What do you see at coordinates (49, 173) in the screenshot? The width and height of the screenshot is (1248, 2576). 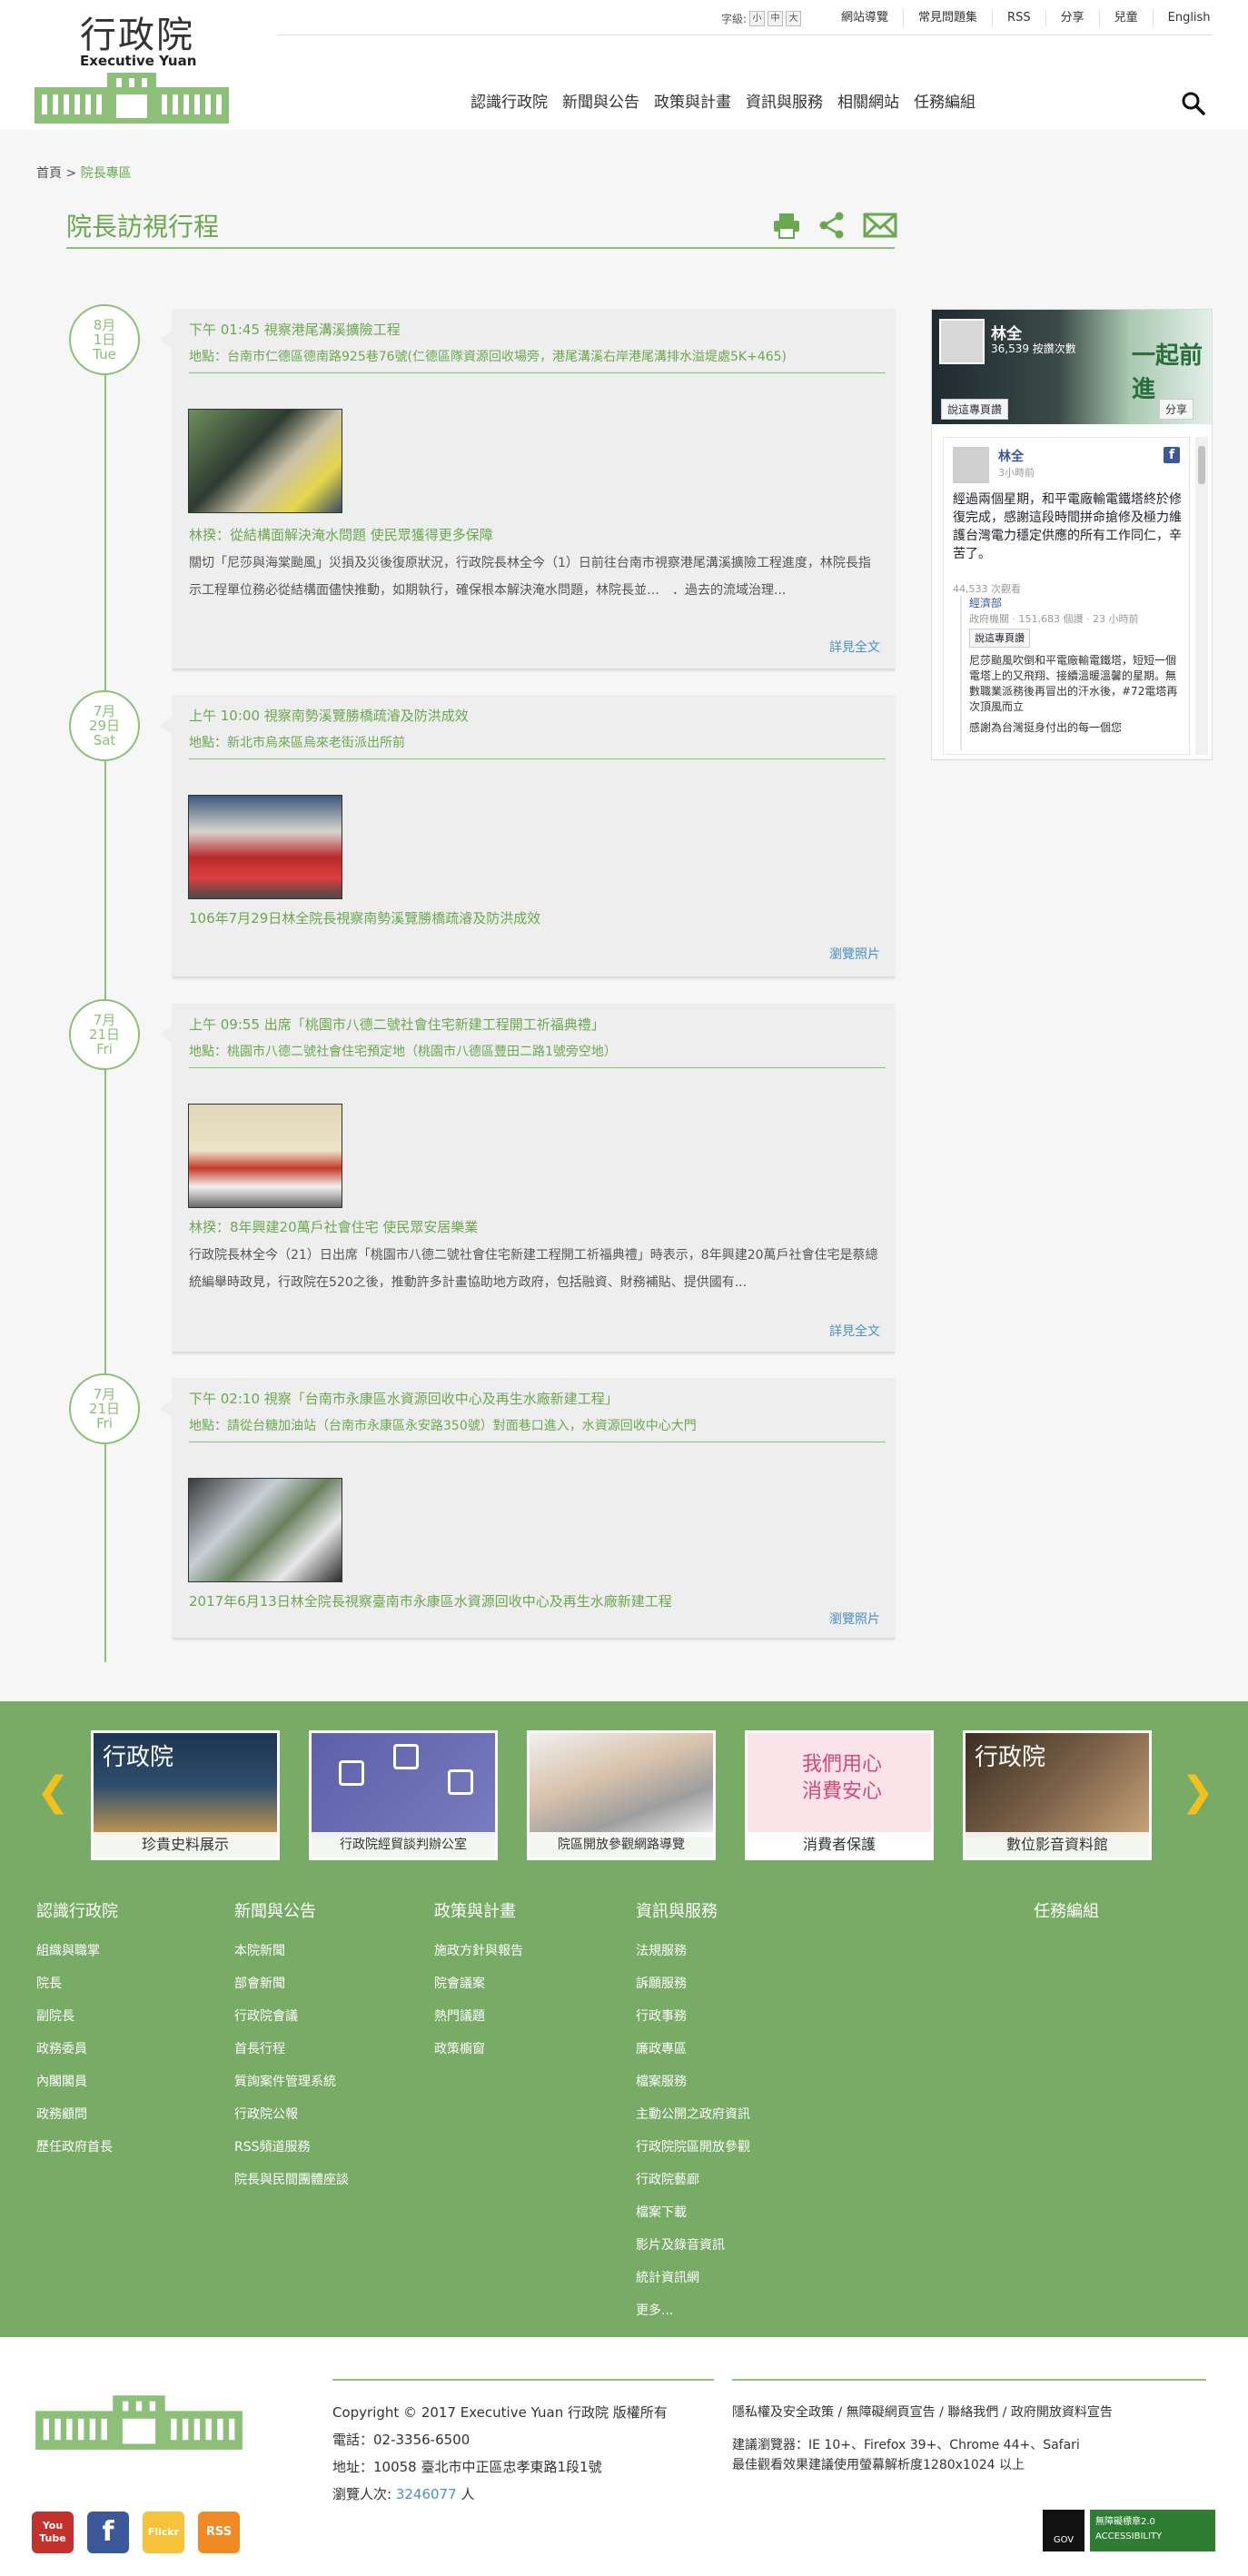 I see `breadcrumb-home: 首頁` at bounding box center [49, 173].